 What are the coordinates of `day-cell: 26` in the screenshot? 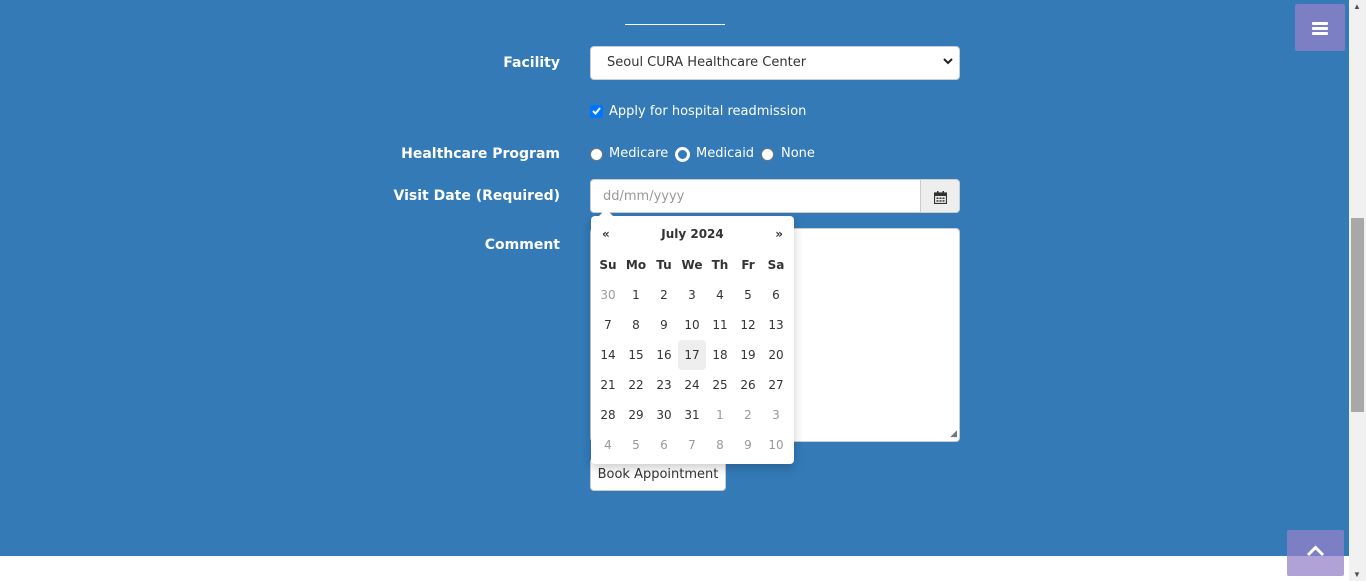 It's located at (748, 385).